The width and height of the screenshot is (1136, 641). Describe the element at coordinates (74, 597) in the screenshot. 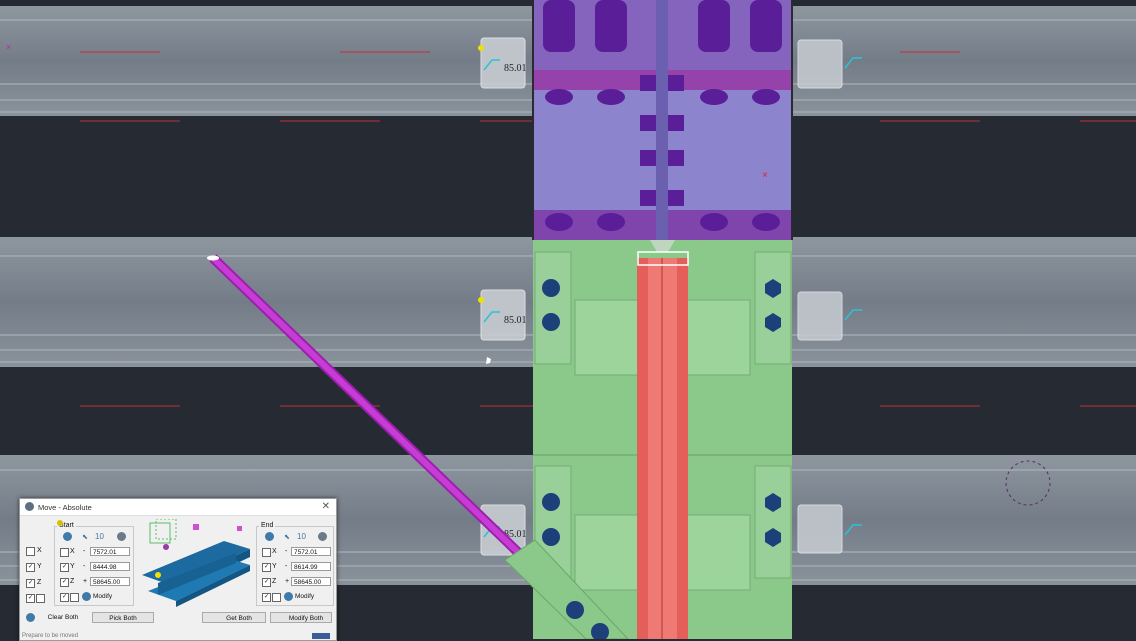

I see `start-all-checkbox-b` at that location.